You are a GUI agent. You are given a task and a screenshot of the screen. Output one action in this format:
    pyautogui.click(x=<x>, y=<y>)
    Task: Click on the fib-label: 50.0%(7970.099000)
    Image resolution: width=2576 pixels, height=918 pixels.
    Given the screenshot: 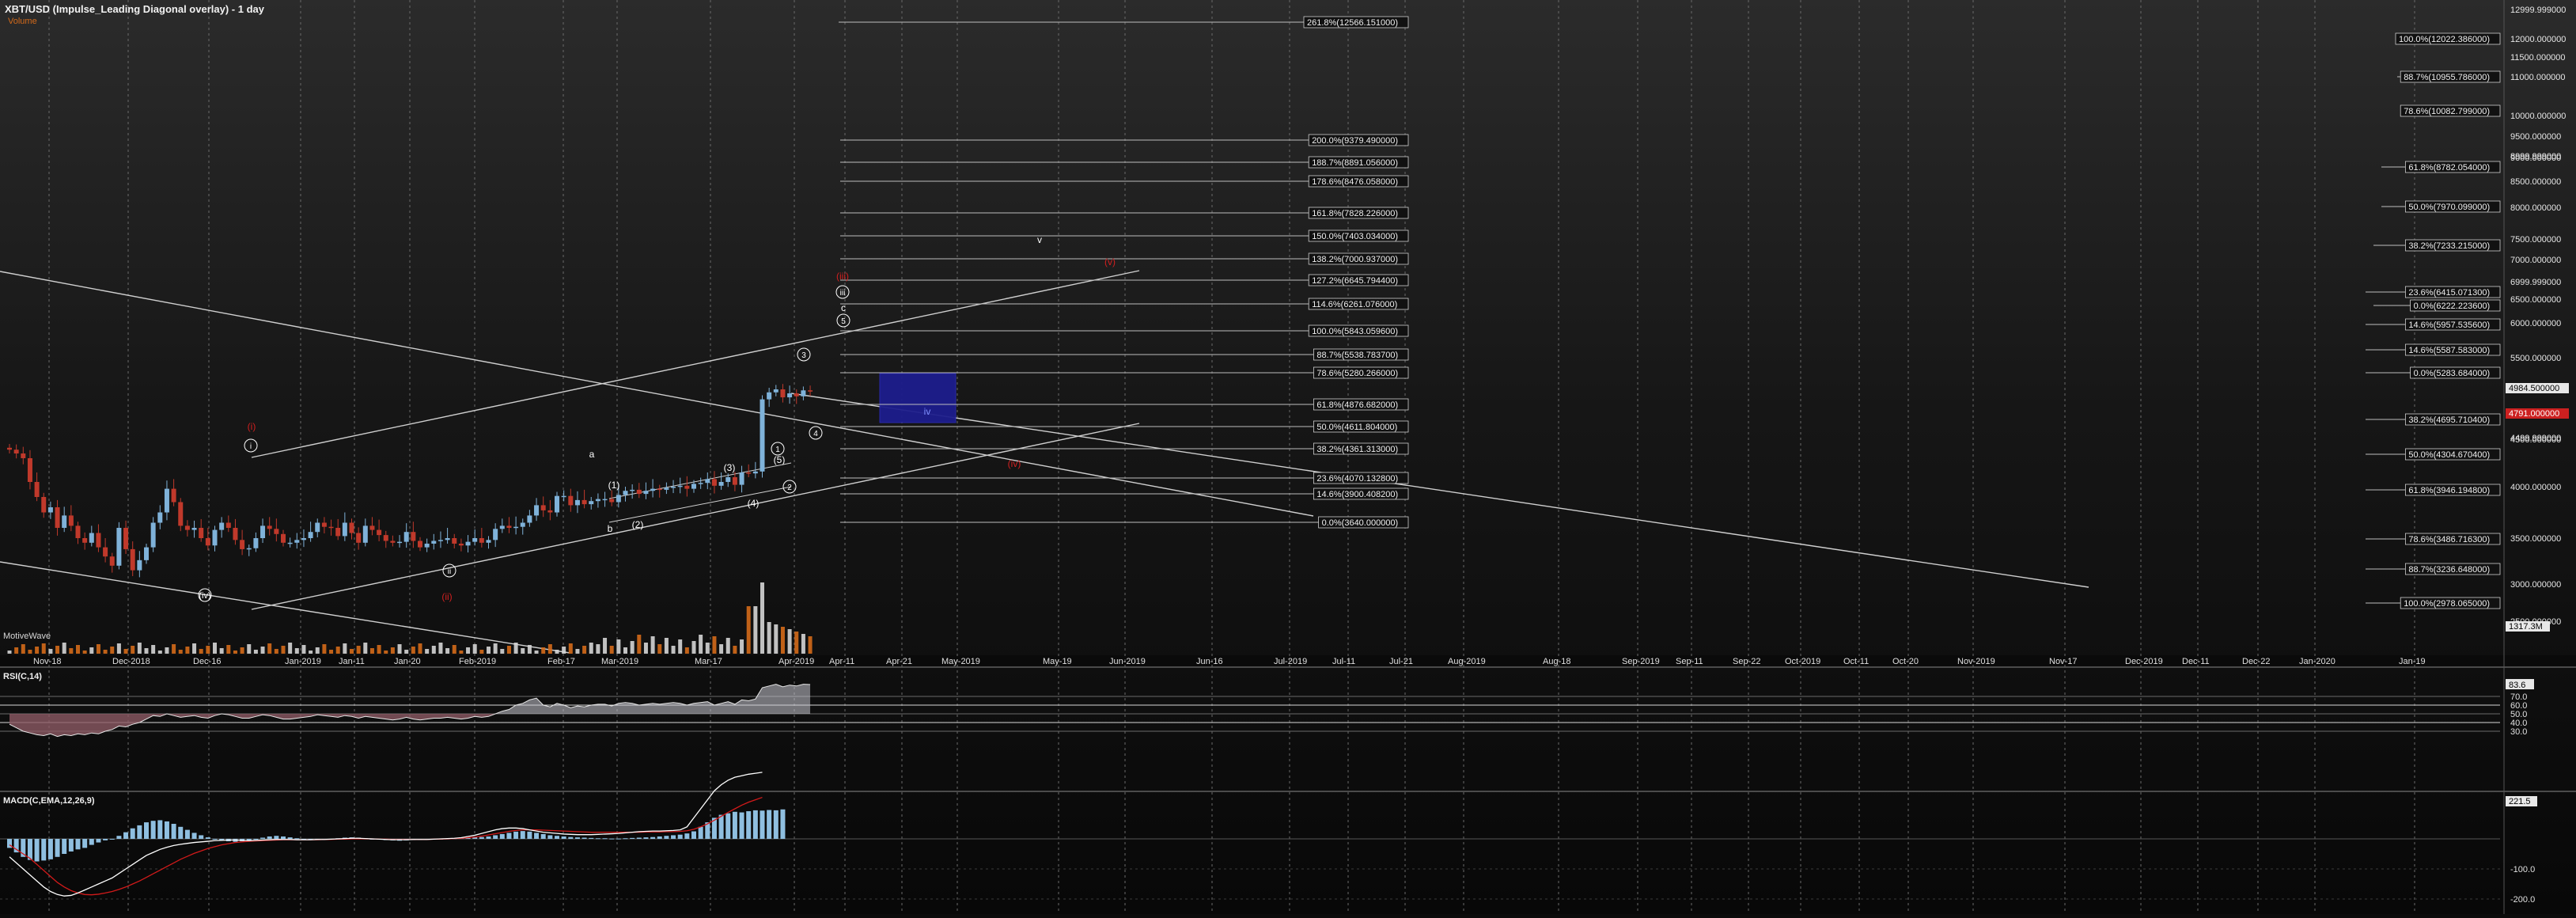 What is the action you would take?
    pyautogui.click(x=2449, y=208)
    